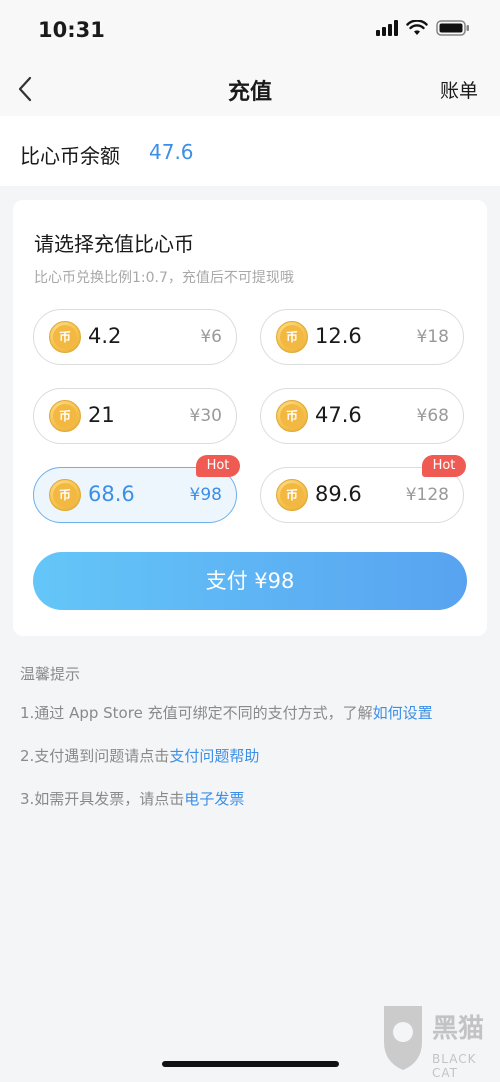  I want to click on pay-button: 支付 ¥98, so click(250, 581).